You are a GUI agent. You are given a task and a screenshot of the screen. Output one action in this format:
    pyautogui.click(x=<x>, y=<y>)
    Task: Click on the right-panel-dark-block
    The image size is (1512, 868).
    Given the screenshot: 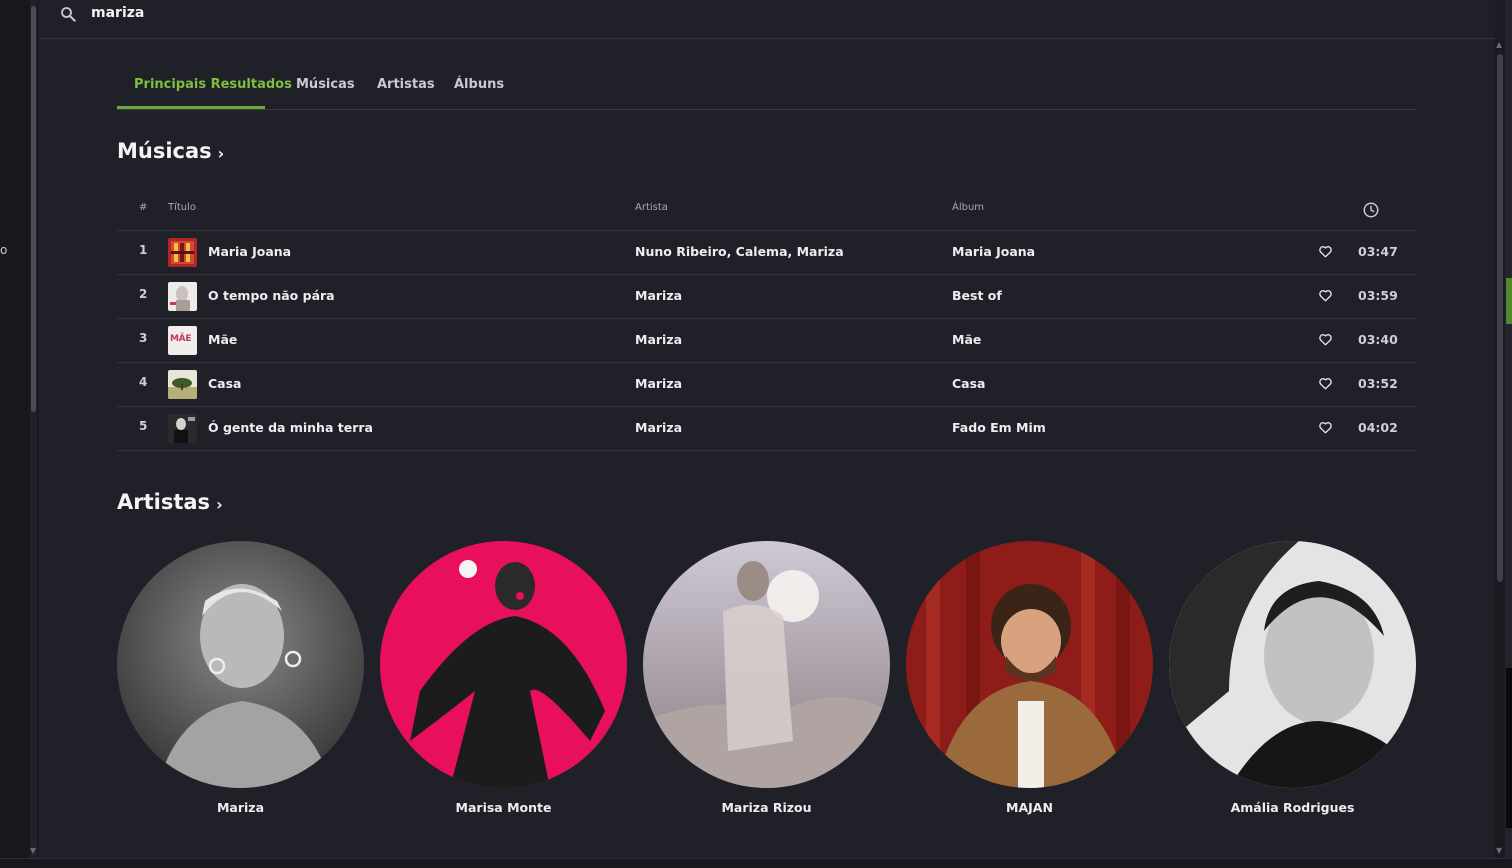 What is the action you would take?
    pyautogui.click(x=1509, y=748)
    